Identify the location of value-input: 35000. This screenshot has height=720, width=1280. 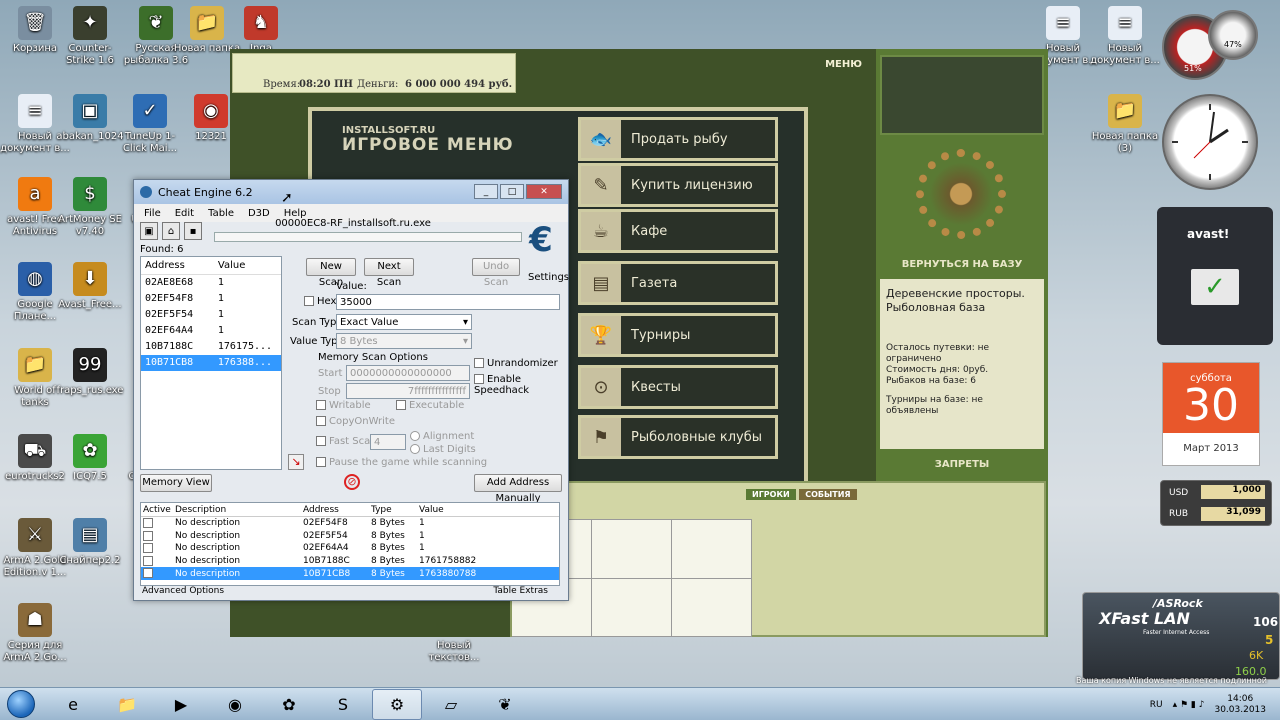
(448, 302).